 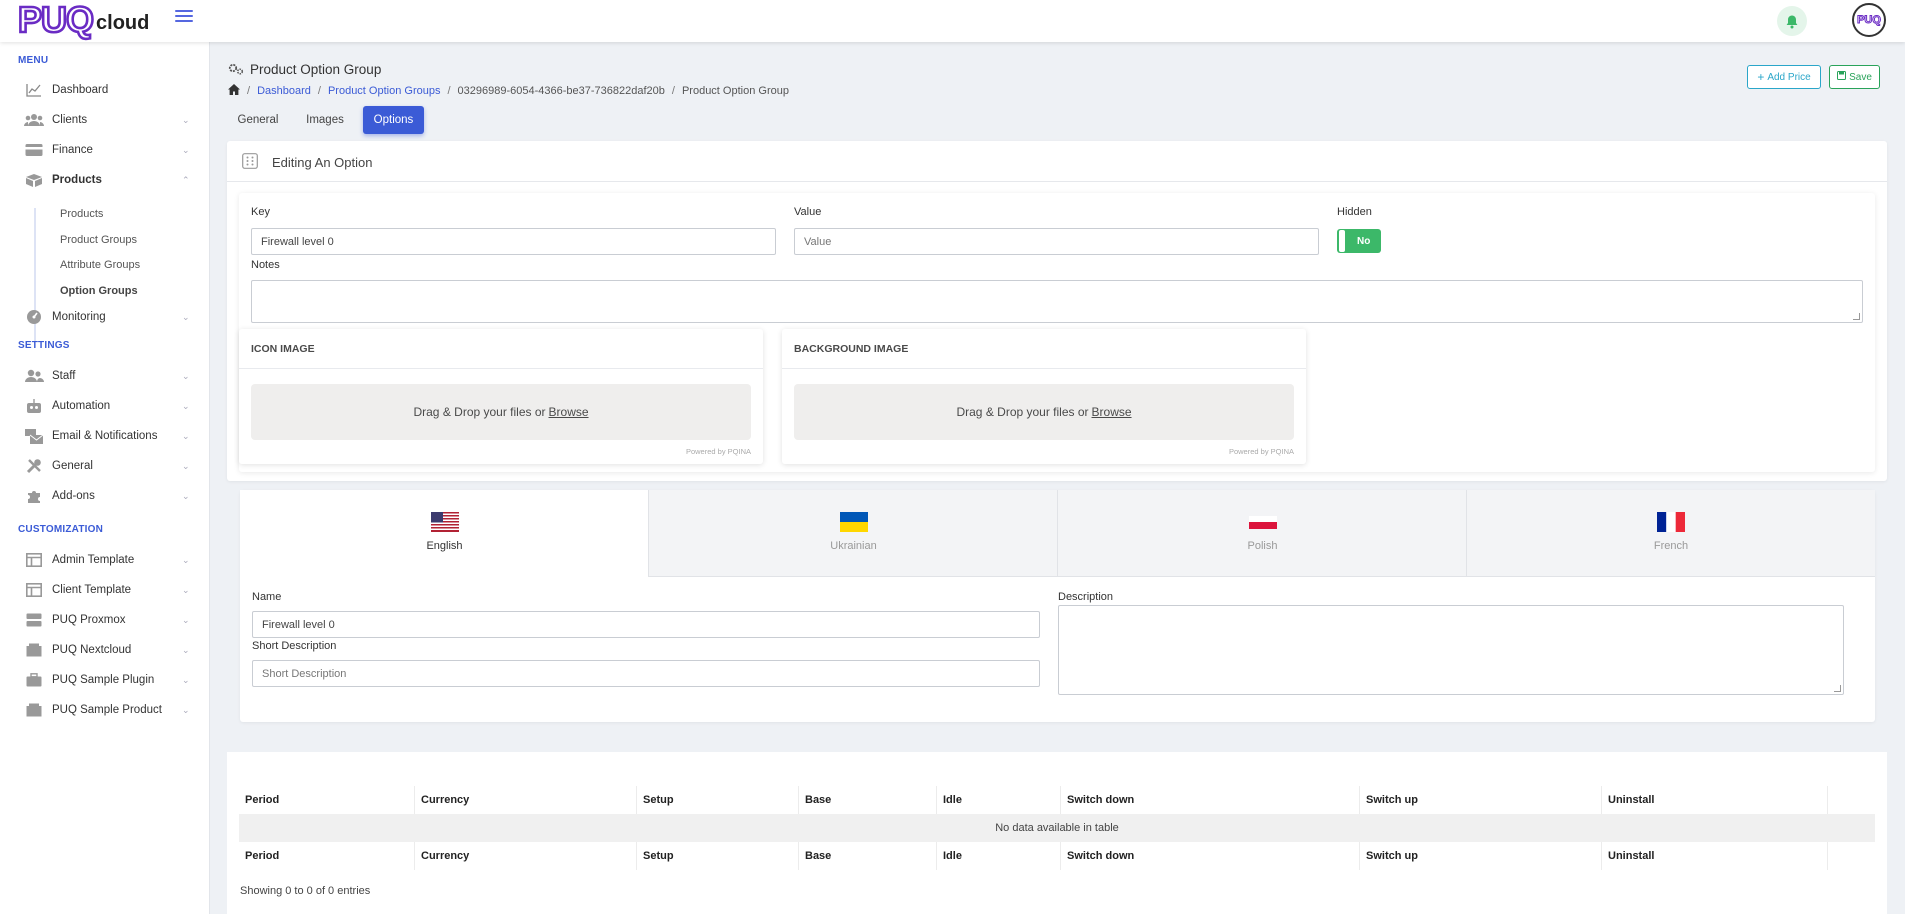 What do you see at coordinates (646, 673) in the screenshot?
I see `short-description-input: Short Description` at bounding box center [646, 673].